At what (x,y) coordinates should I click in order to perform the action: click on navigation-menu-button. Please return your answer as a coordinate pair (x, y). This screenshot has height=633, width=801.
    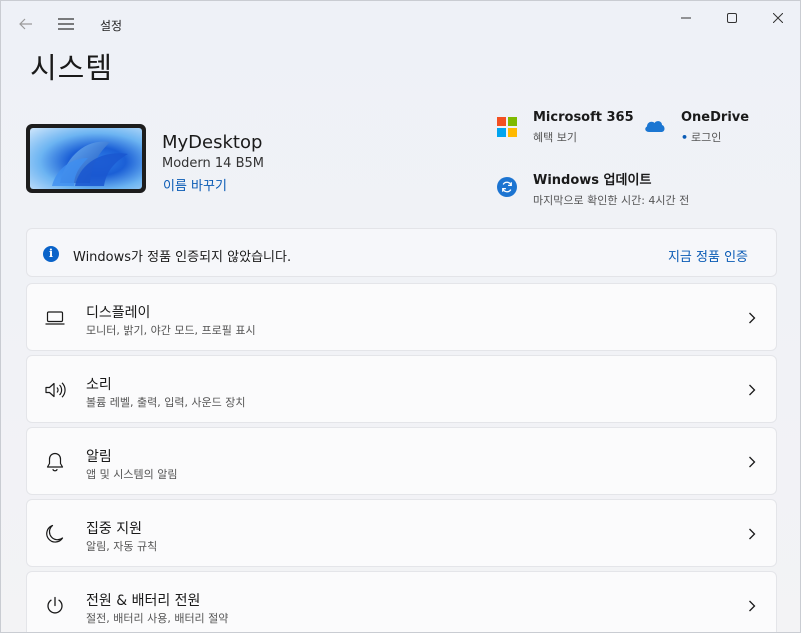
    Looking at the image, I should click on (66, 24).